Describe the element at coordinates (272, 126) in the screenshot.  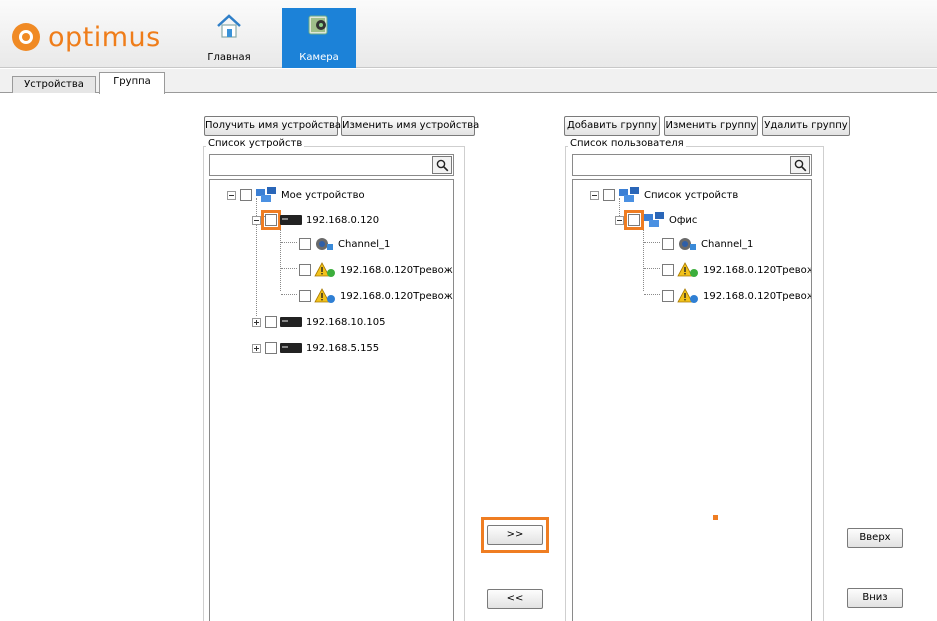
I see `get-device-name-button: Получить имя устройства` at that location.